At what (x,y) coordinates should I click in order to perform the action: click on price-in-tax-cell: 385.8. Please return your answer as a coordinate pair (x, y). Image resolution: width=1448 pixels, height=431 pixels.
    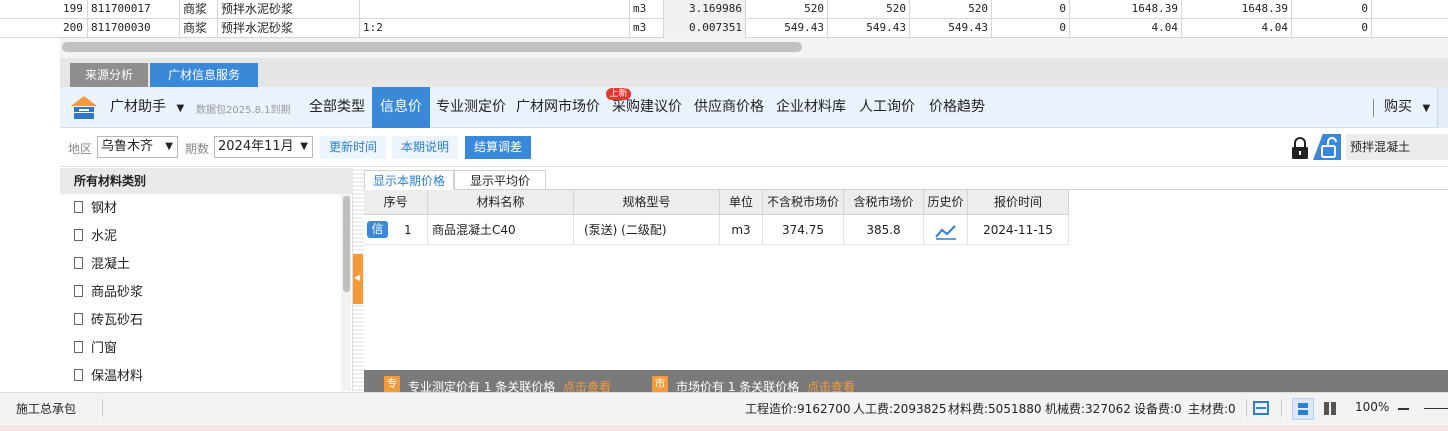
    Looking at the image, I should click on (884, 230).